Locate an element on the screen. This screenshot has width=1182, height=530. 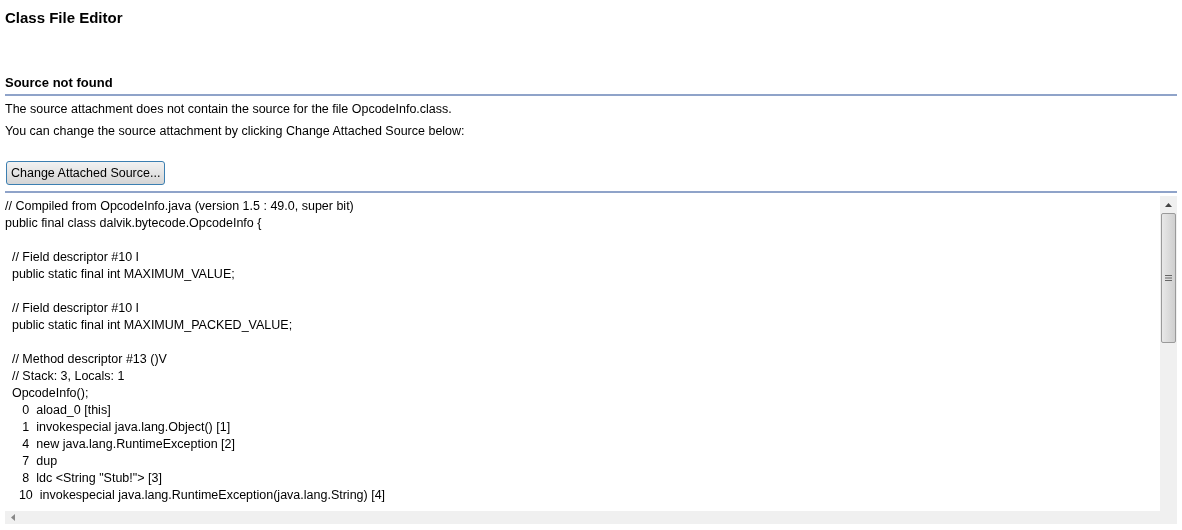
code-line: 8 ldc <String "Stub!"> [3] is located at coordinates (92, 479).